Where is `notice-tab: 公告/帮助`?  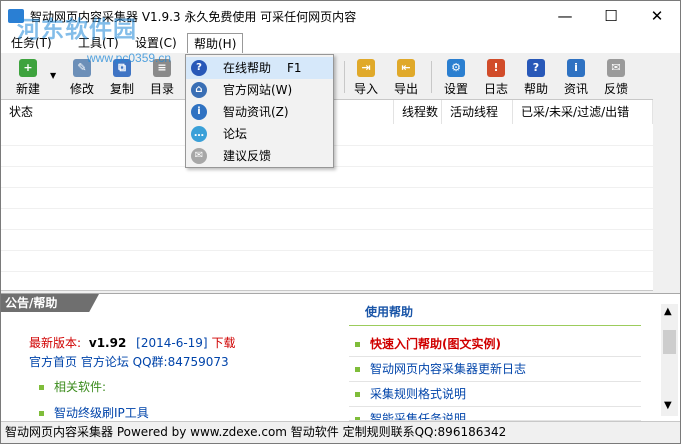
notice-tab: 公告/帮助 is located at coordinates (50, 303).